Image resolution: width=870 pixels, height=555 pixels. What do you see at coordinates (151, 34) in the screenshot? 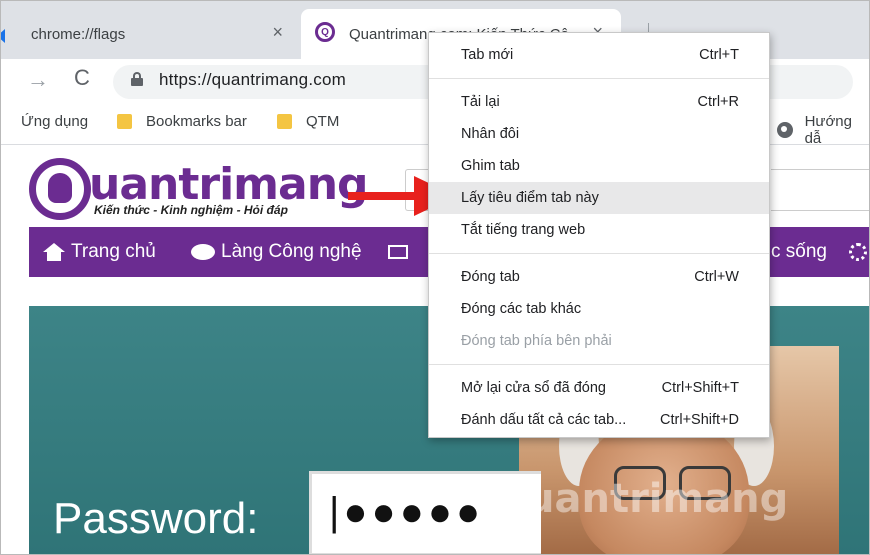
I see `tab-flags: chrome://flags ×` at bounding box center [151, 34].